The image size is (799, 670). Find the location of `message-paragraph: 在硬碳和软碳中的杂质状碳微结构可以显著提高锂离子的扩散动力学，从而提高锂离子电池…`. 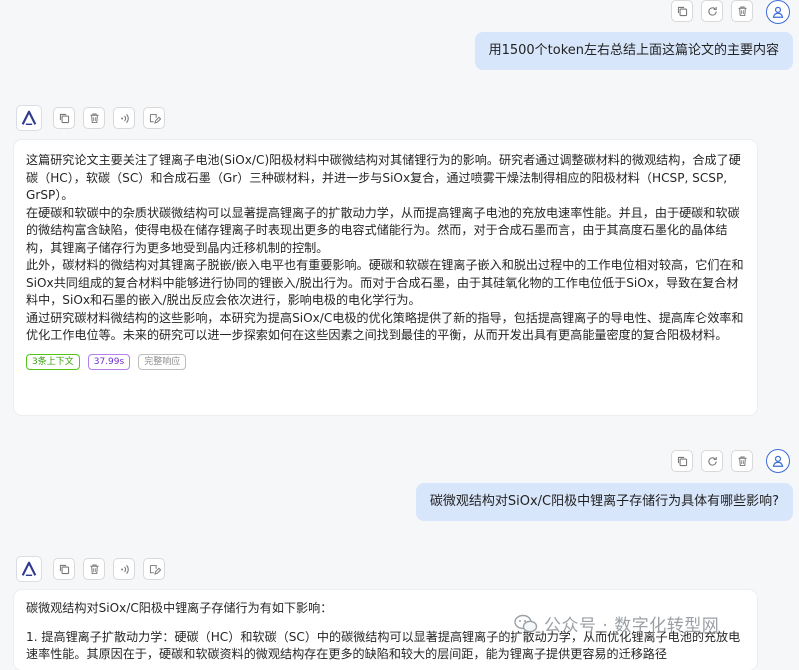

message-paragraph: 在硬碳和软碳中的杂质状碳微结构可以显著提高锂离子的扩散动力学，从而提高锂离子电池… is located at coordinates (383, 230).